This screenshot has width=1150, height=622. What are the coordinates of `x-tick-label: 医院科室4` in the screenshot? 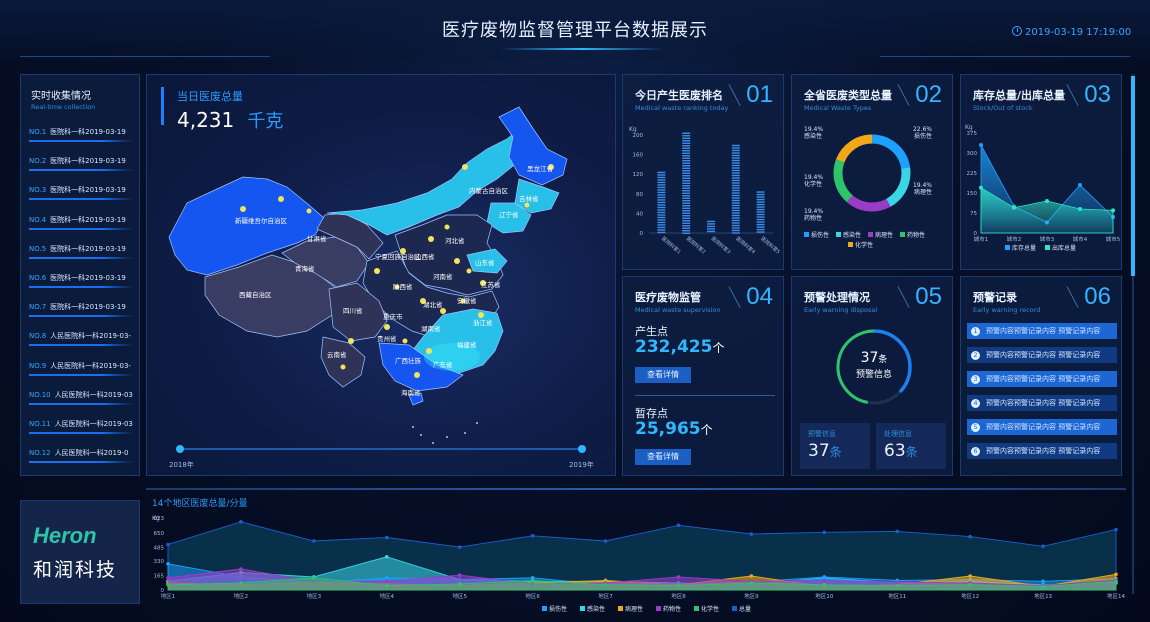 It's located at (746, 245).